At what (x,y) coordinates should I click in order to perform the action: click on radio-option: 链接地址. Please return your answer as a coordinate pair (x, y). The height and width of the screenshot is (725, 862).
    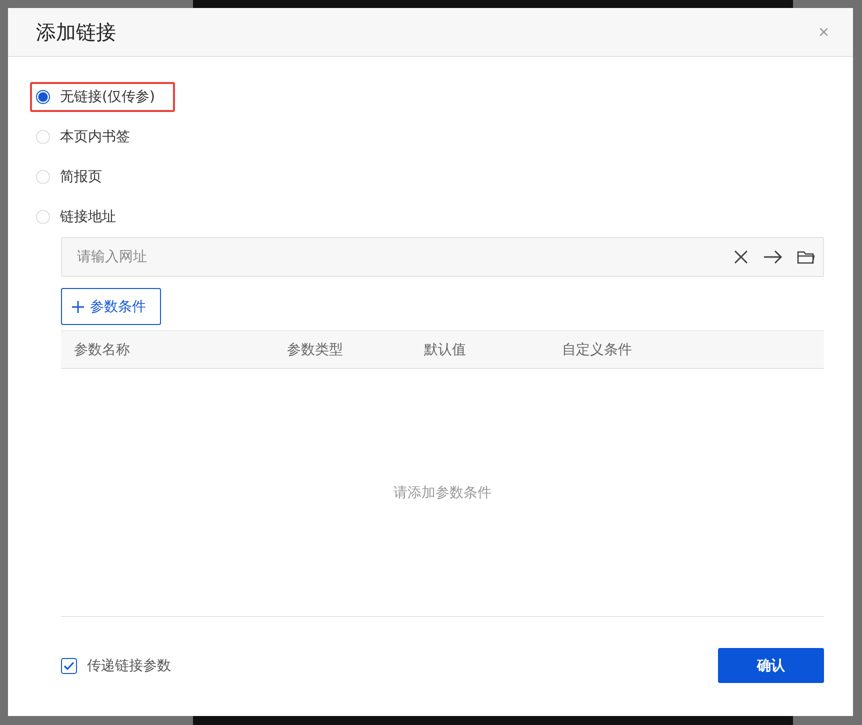
    Looking at the image, I should click on (83, 217).